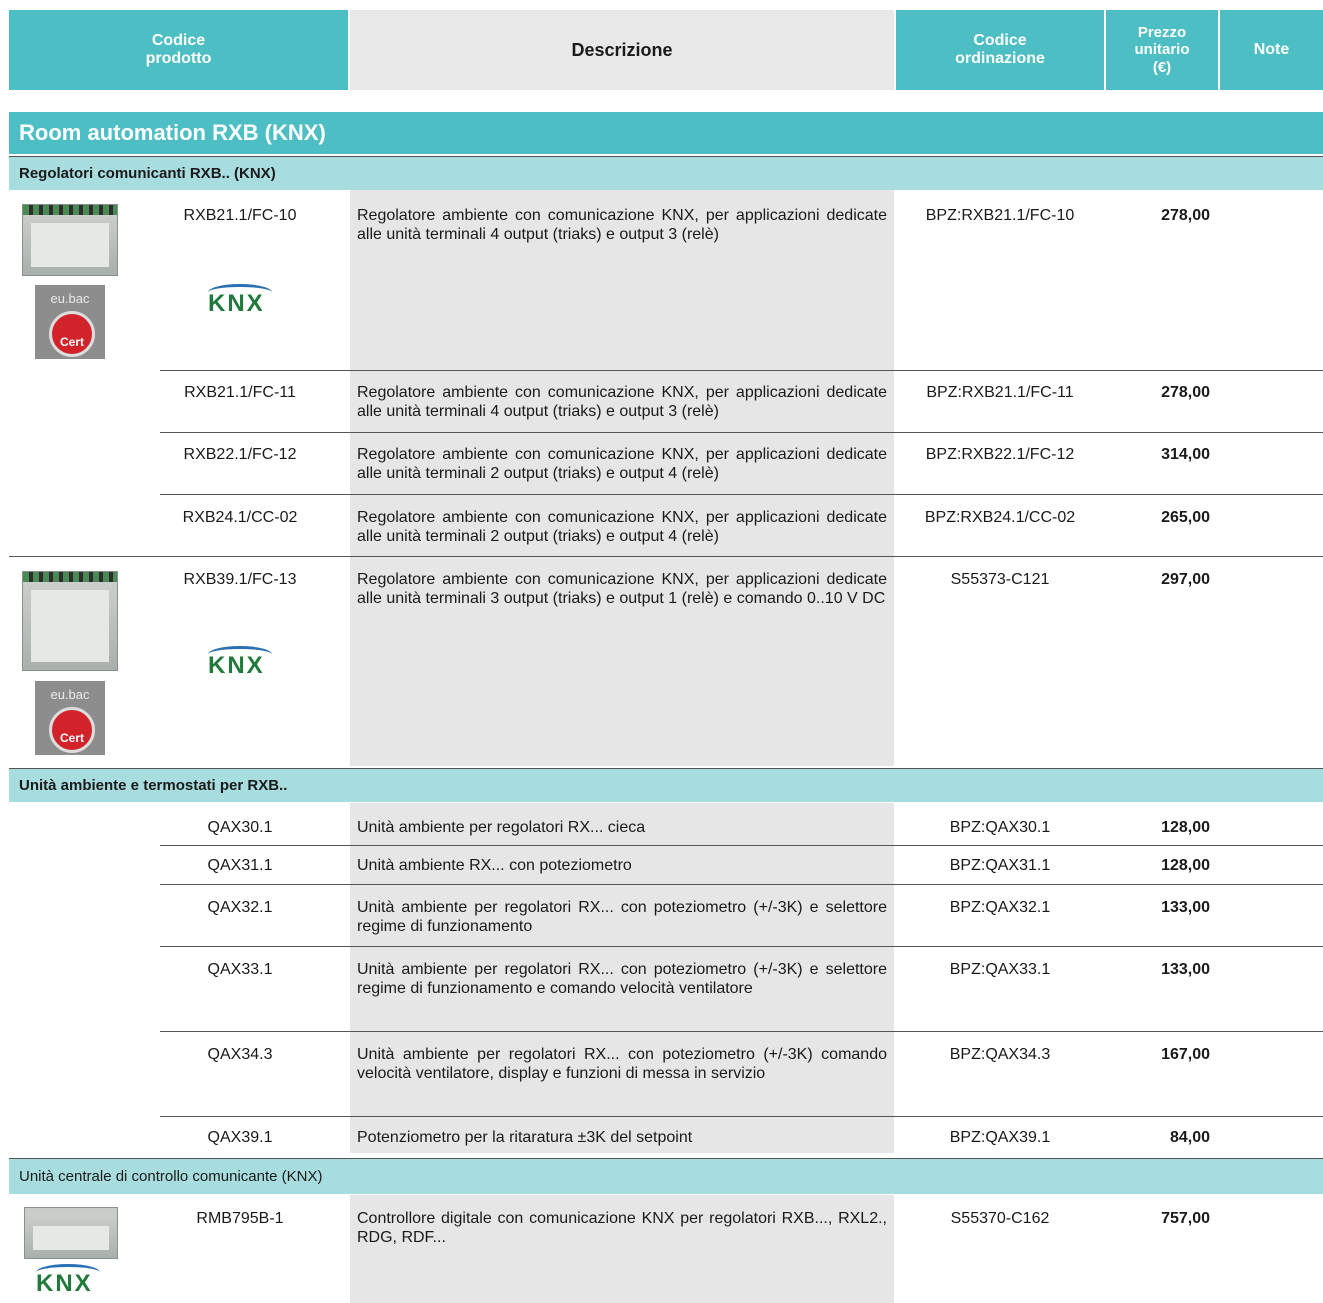 This screenshot has height=1303, width=1323. I want to click on order-code: BPZ:RXB24.1/CC-02, so click(1000, 517).